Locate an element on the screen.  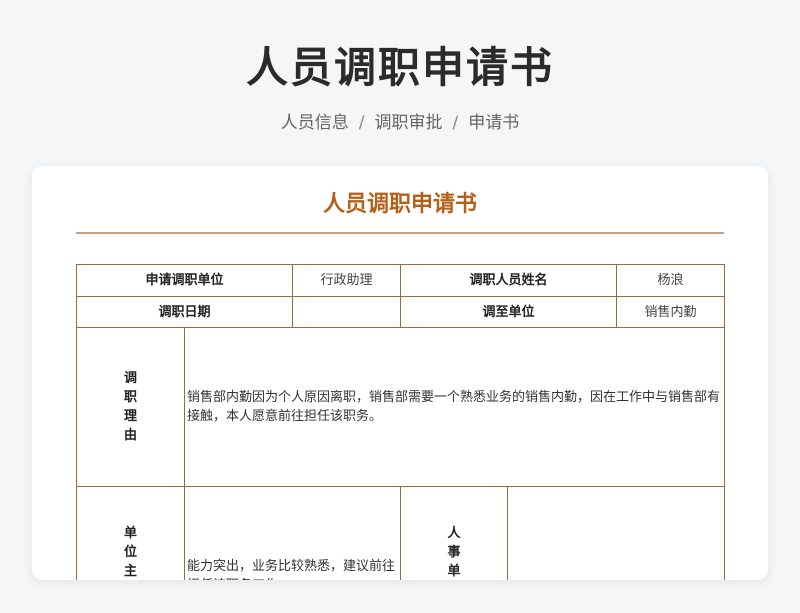
apply-unit-value: 行政助理 is located at coordinates (347, 280).